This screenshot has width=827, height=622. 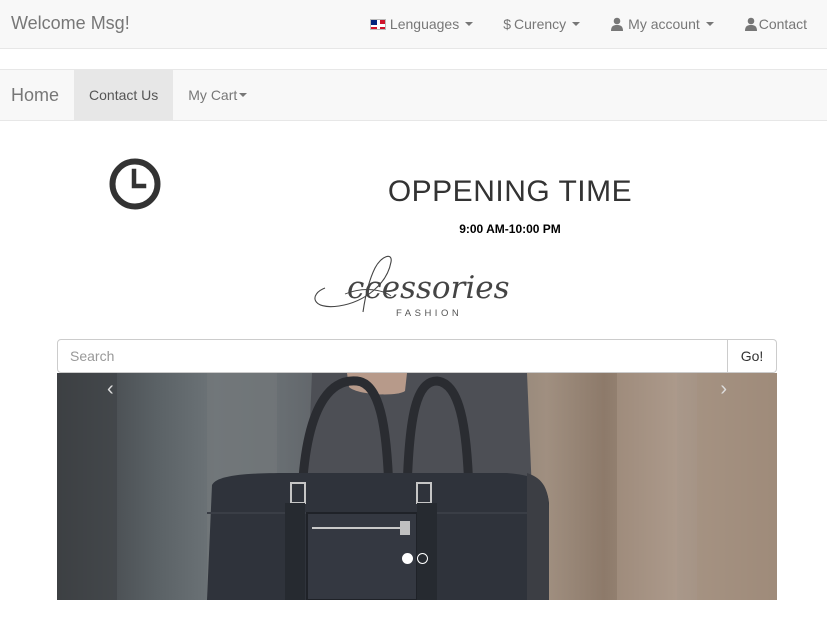 I want to click on carousel-prev-control: ‹, so click(x=110, y=389).